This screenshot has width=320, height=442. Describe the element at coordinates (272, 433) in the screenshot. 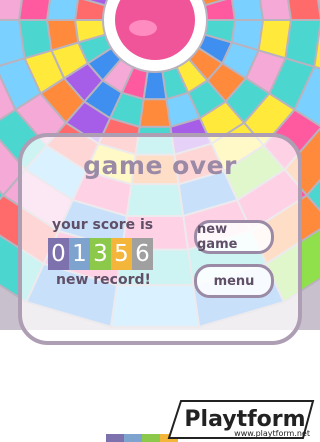

I see `watermark-url: www.playtform.net` at that location.